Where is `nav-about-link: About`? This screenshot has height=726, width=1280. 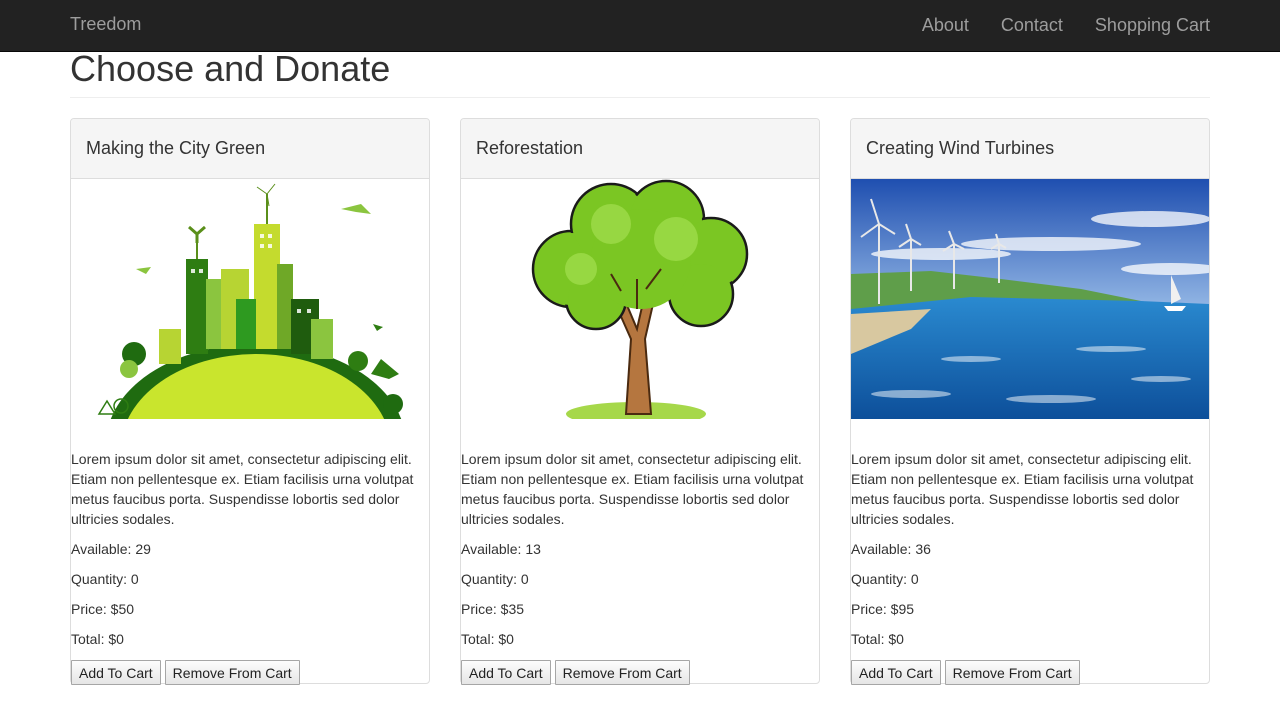
nav-about-link: About is located at coordinates (945, 25).